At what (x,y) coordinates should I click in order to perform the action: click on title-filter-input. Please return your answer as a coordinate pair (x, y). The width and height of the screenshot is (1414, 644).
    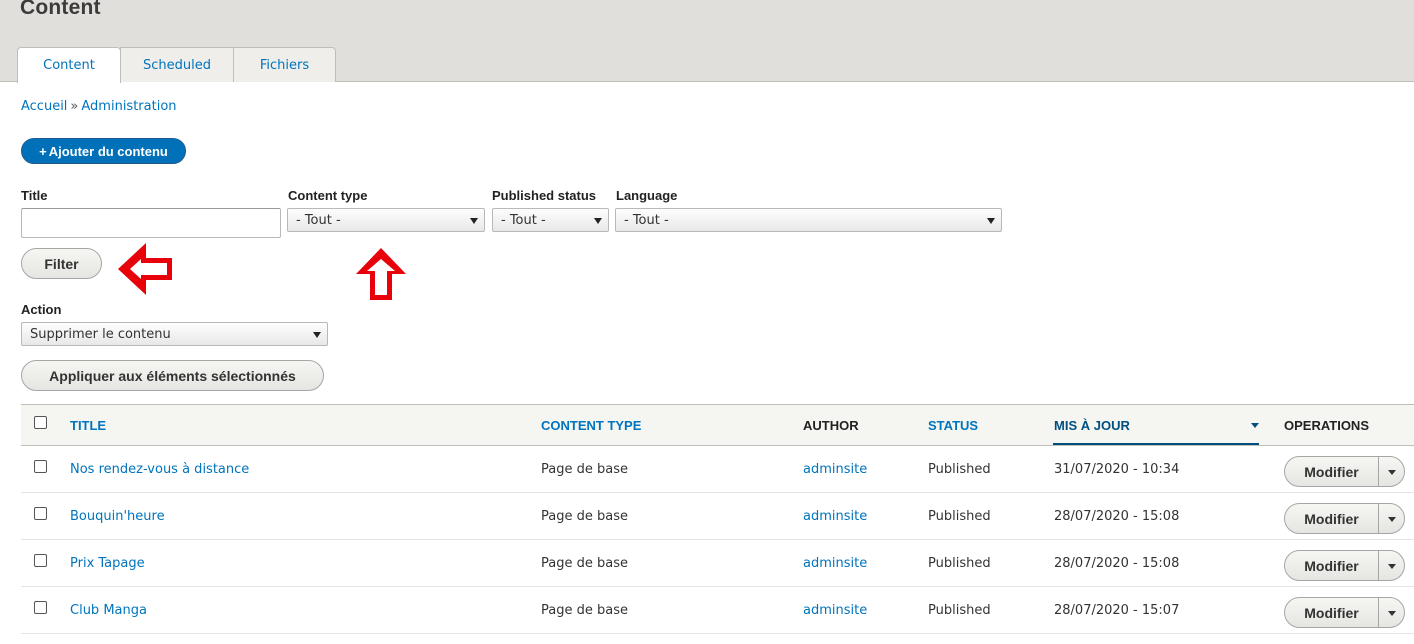
    Looking at the image, I should click on (151, 223).